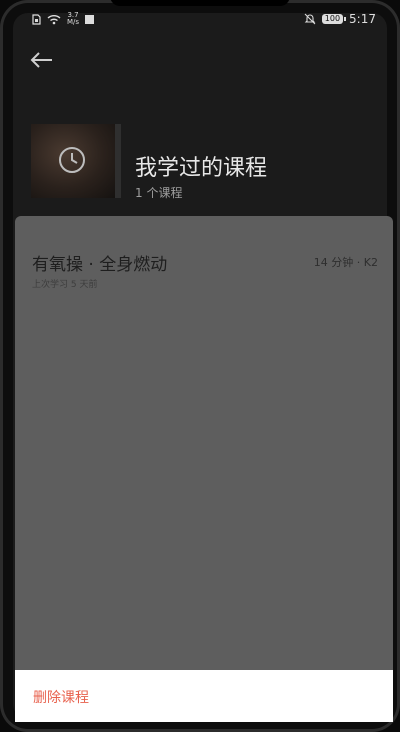 Image resolution: width=400 pixels, height=732 pixels. What do you see at coordinates (200, 3) in the screenshot?
I see `camera-notch` at bounding box center [200, 3].